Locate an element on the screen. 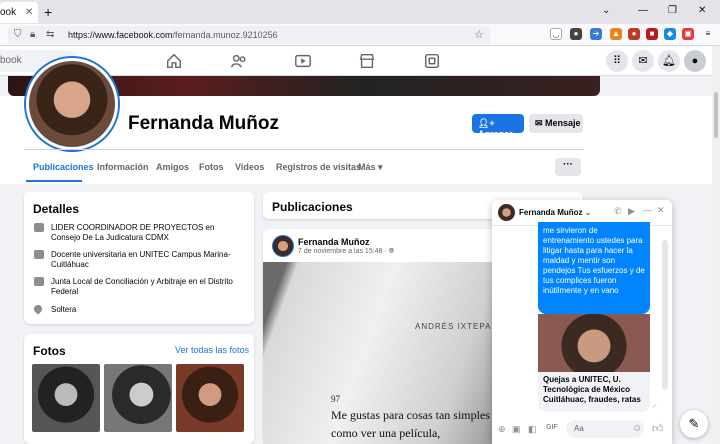 This screenshot has height=444, width=720. seen-check-icon: ✓ is located at coordinates (655, 406).